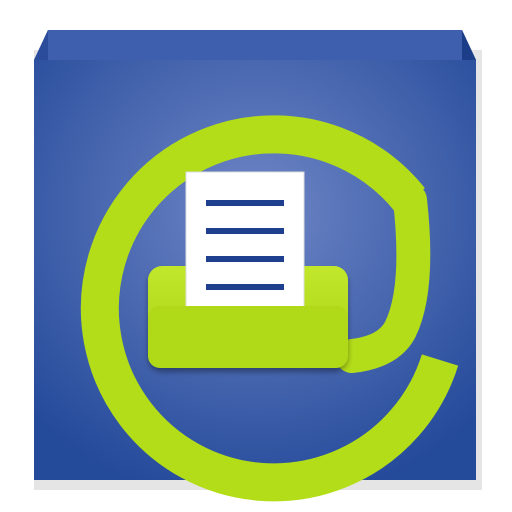 This screenshot has height=512, width=512. What do you see at coordinates (245, 244) in the screenshot?
I see `paper-sheet` at bounding box center [245, 244].